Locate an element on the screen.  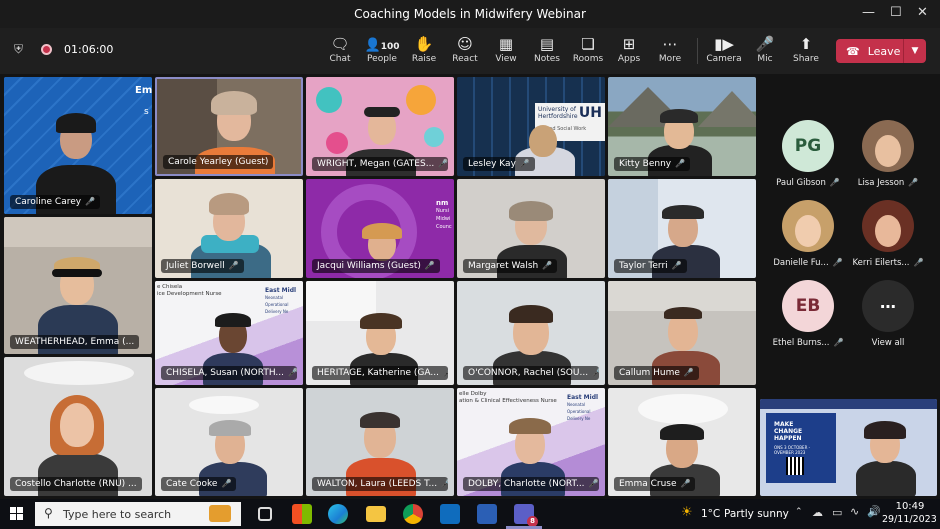
task-view-icon is located at coordinates (265, 514).